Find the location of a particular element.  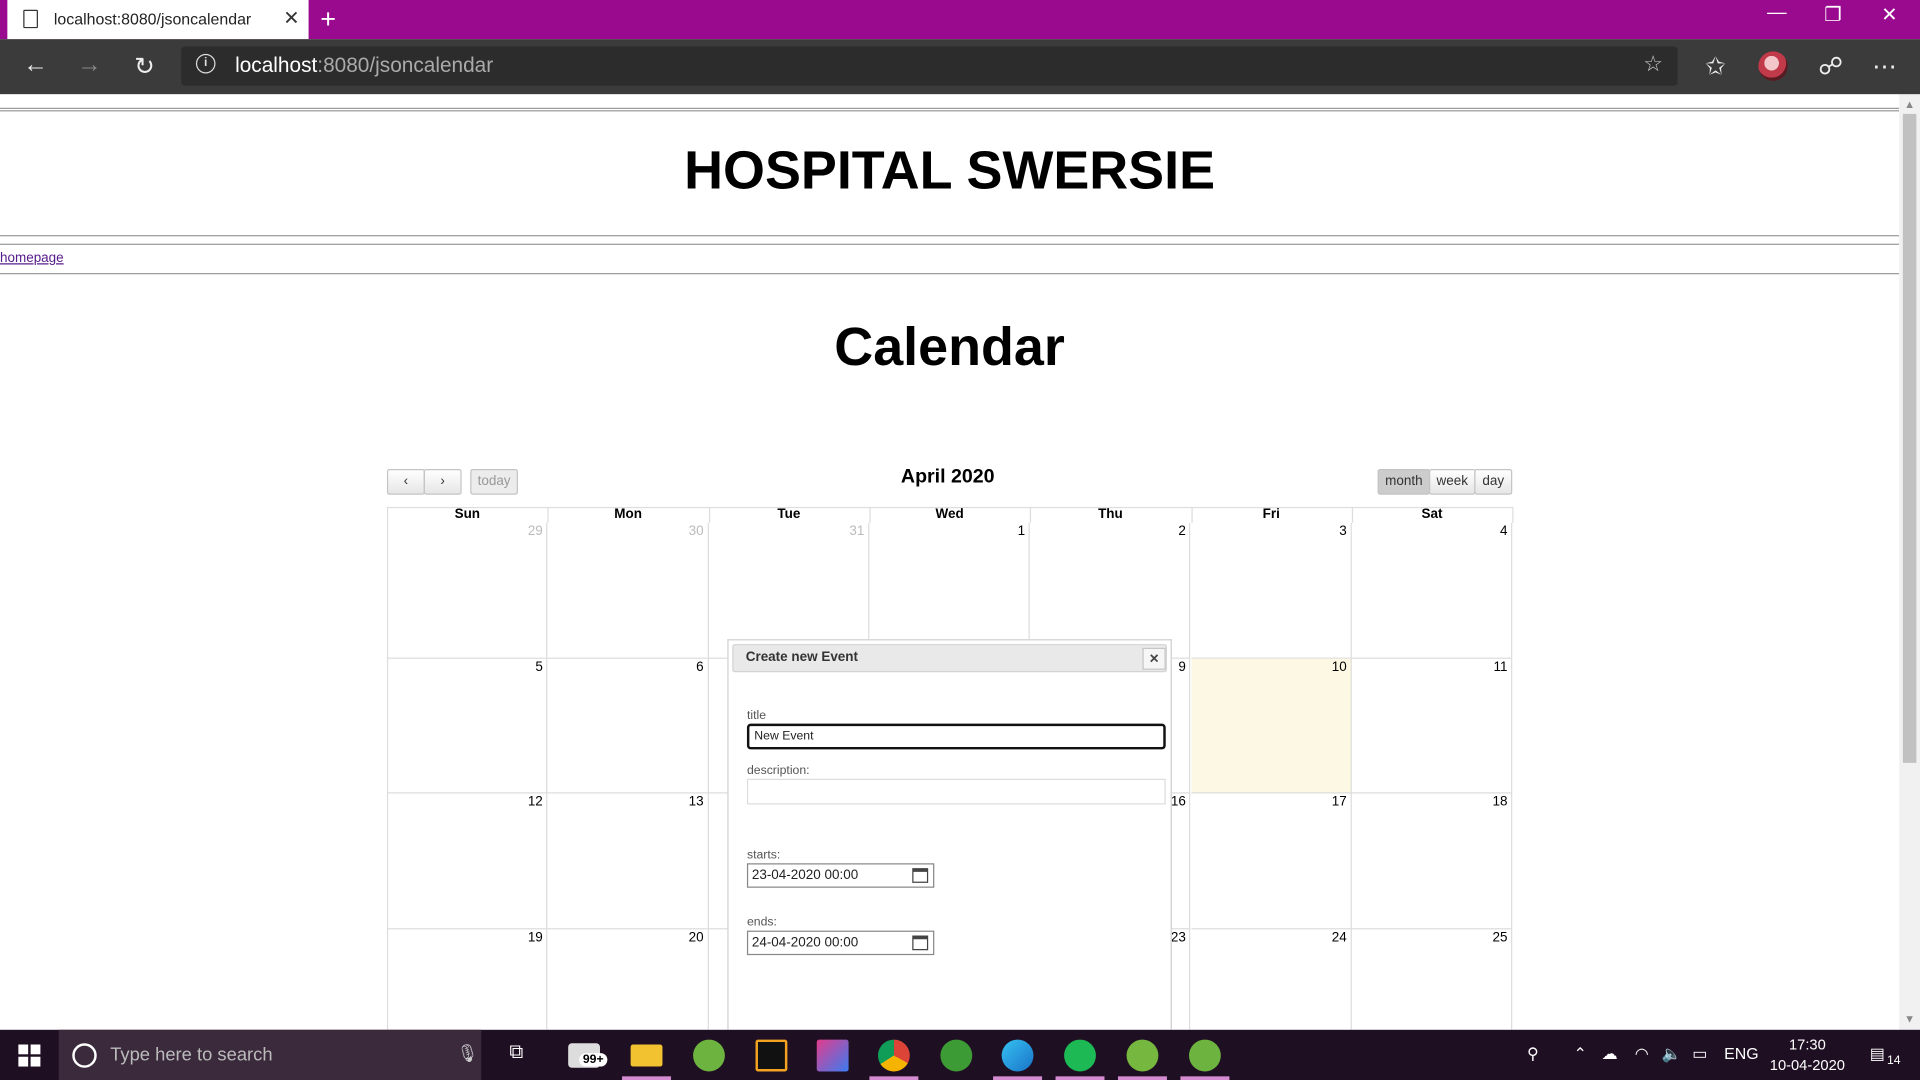

mail-badge: 99+ is located at coordinates (593, 1060).